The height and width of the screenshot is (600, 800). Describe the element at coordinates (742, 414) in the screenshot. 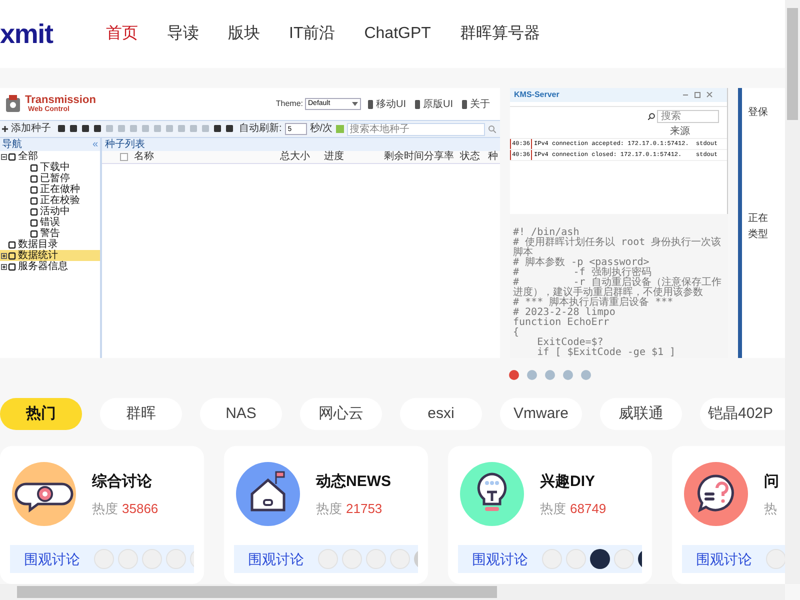

I see `category-tab: 铠晶402P` at that location.